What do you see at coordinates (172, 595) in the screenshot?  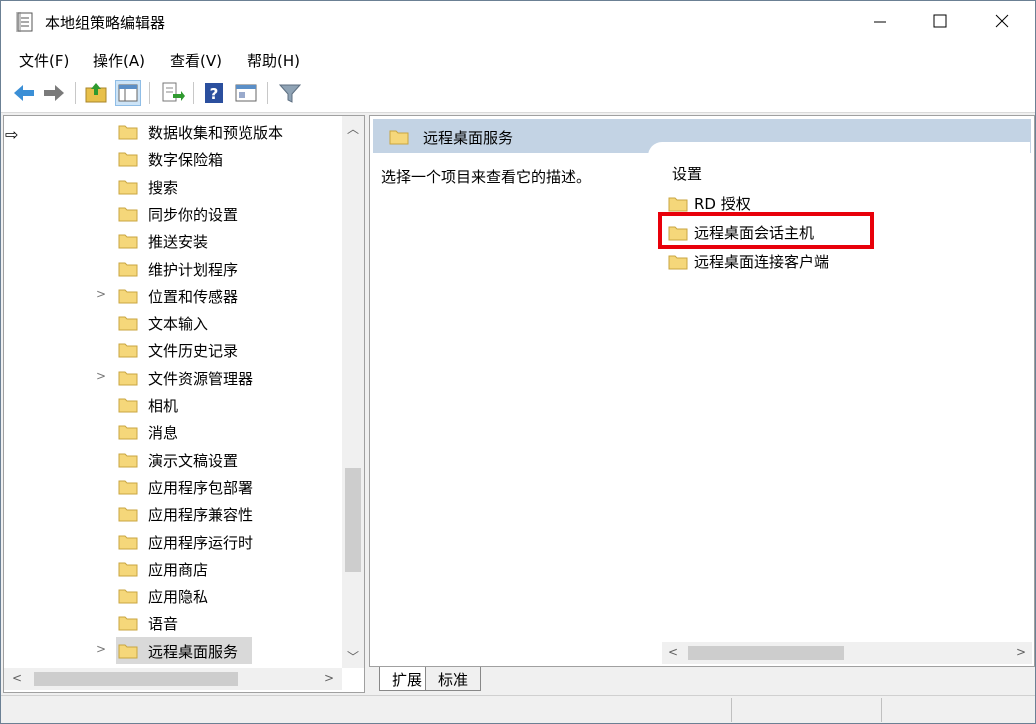 I see `tree-item: 应用隐私` at bounding box center [172, 595].